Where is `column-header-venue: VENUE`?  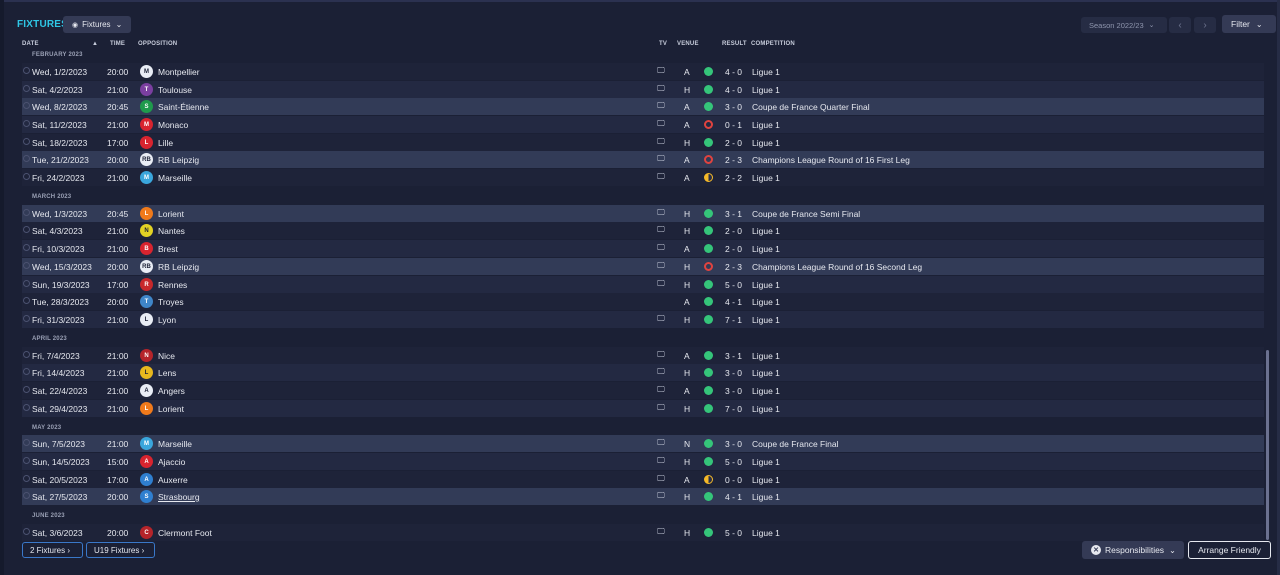
column-header-venue: VENUE is located at coordinates (688, 44).